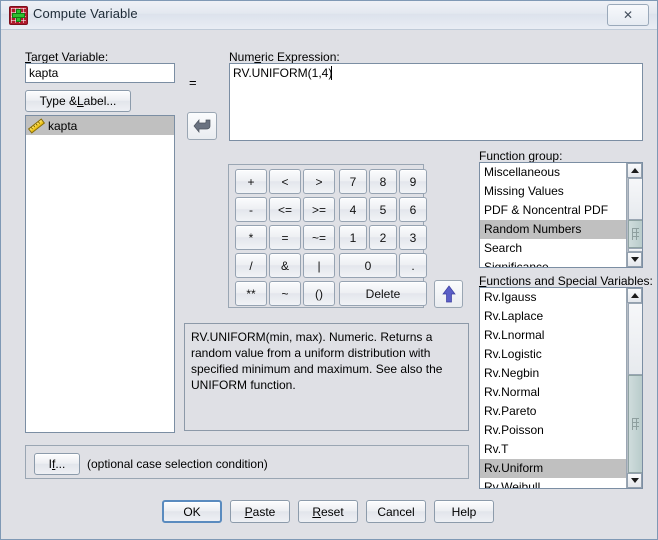 The height and width of the screenshot is (540, 658). I want to click on functions-scrollbar, so click(634, 388).